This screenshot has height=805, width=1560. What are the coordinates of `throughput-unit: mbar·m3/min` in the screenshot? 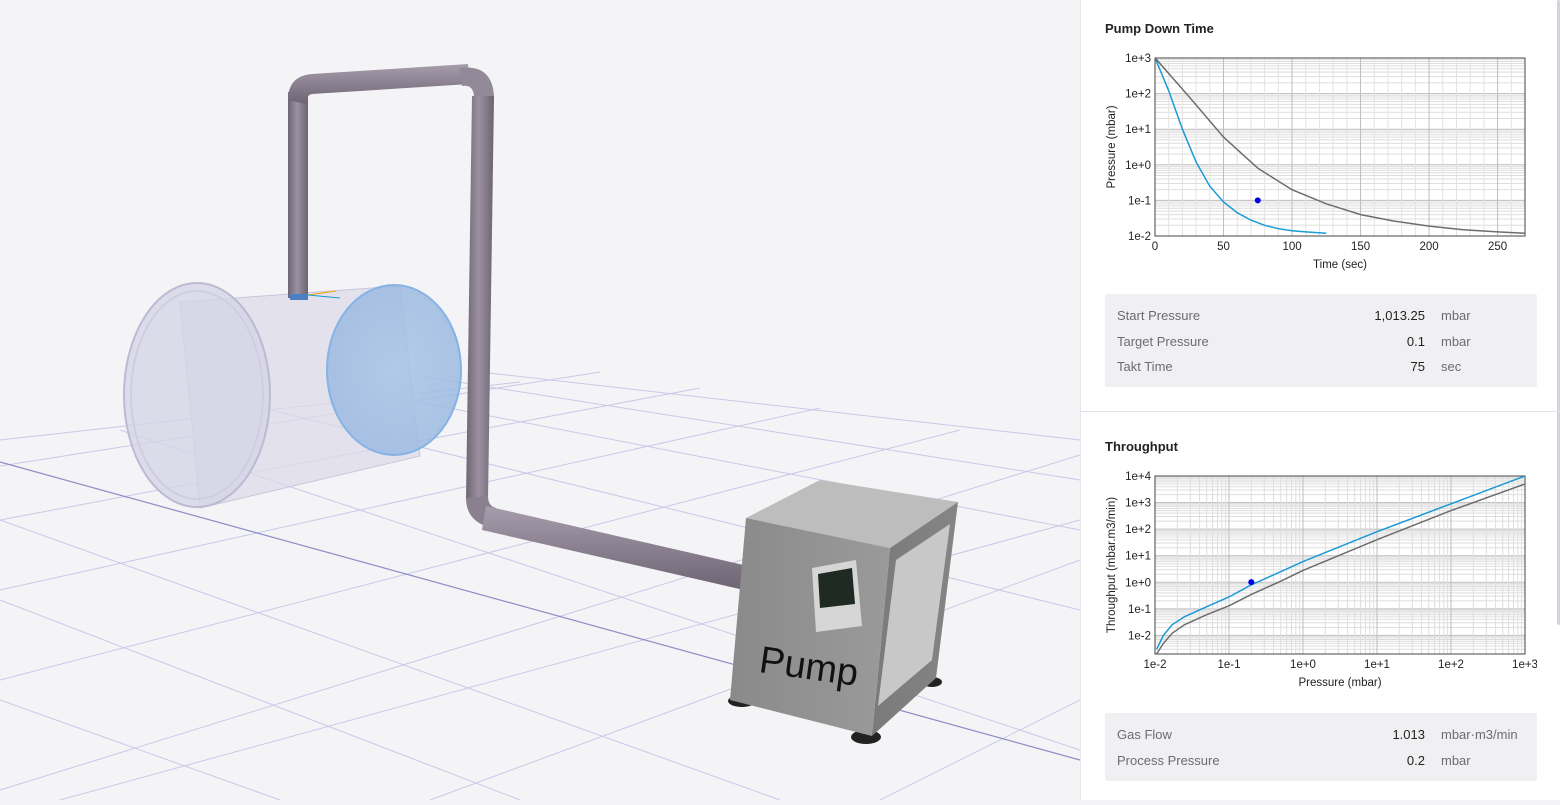 It's located at (1479, 734).